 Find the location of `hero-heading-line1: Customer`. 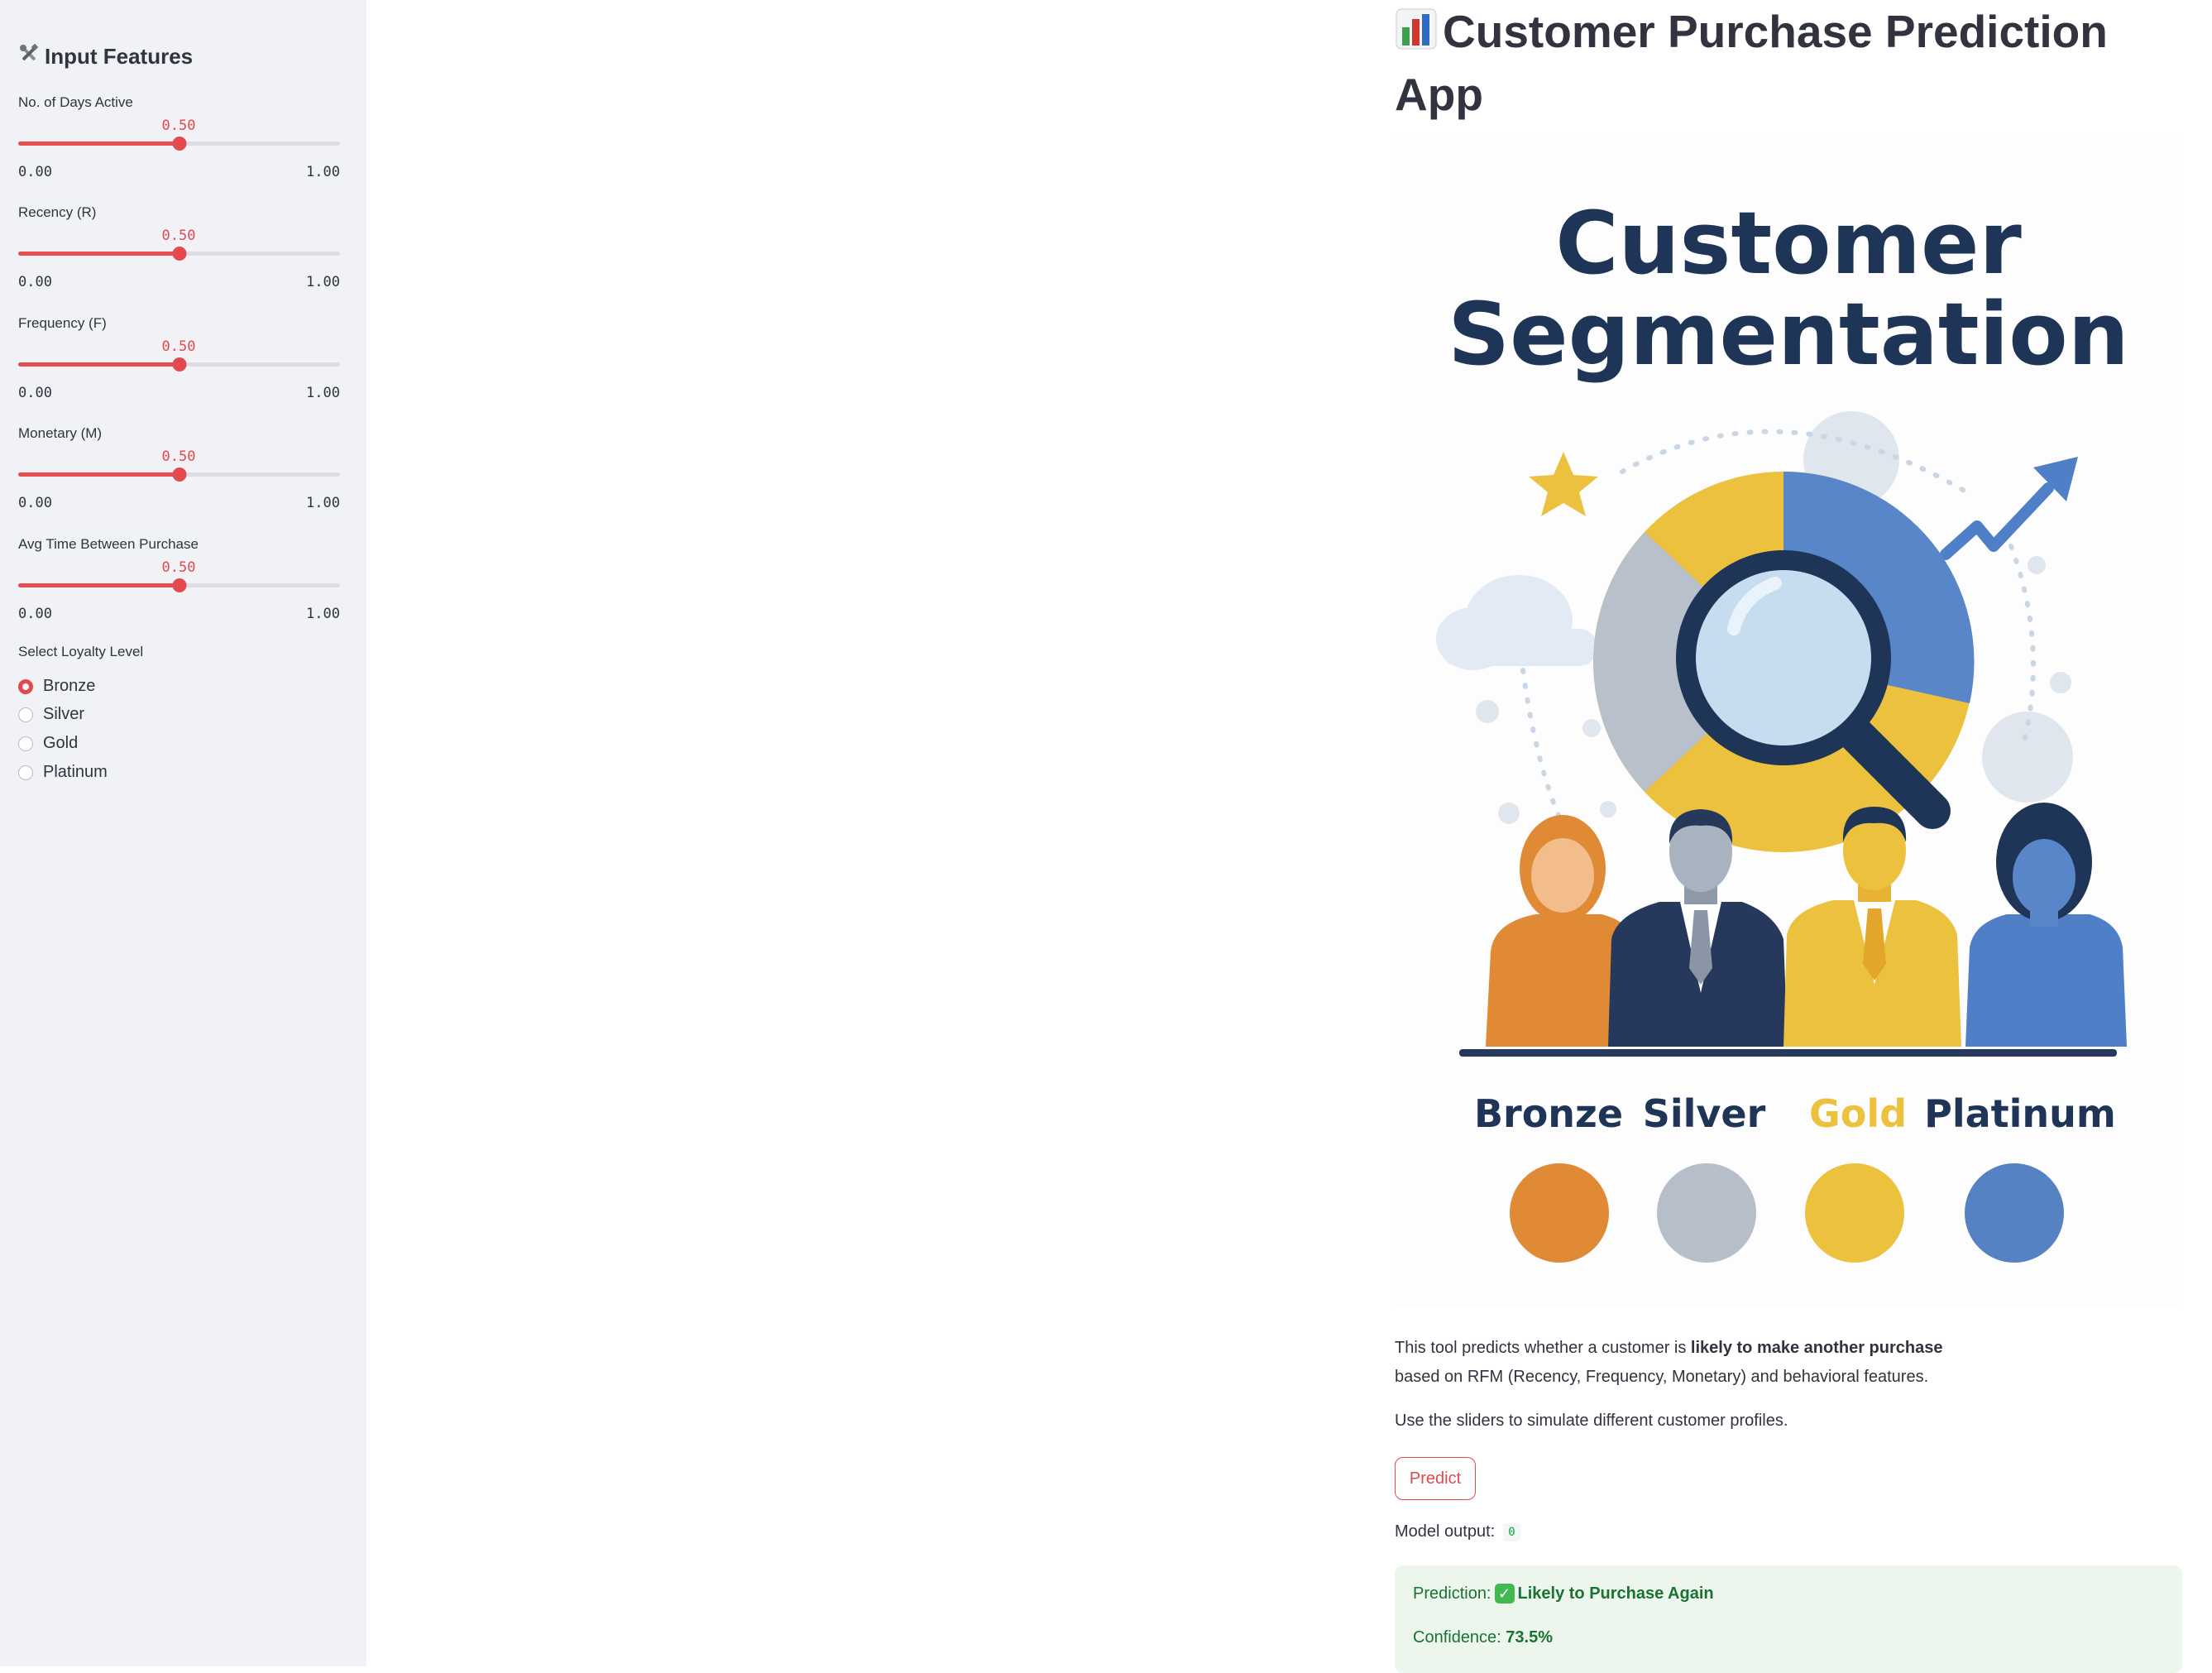

hero-heading-line1: Customer is located at coordinates (1788, 244).